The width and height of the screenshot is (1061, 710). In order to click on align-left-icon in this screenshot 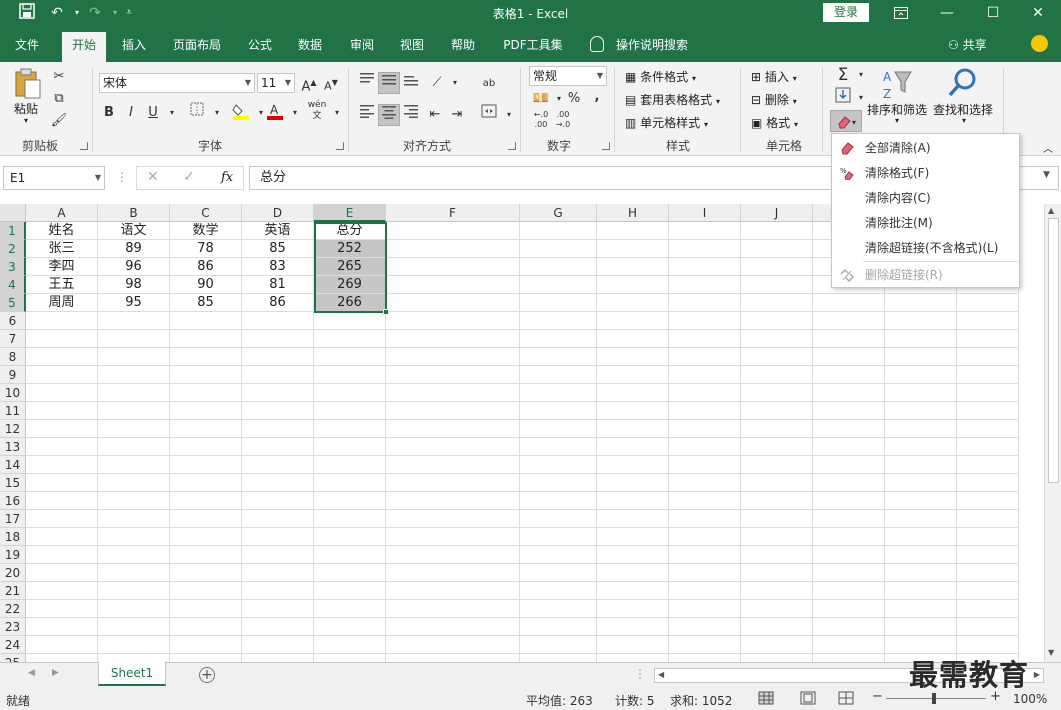, I will do `click(367, 115)`.